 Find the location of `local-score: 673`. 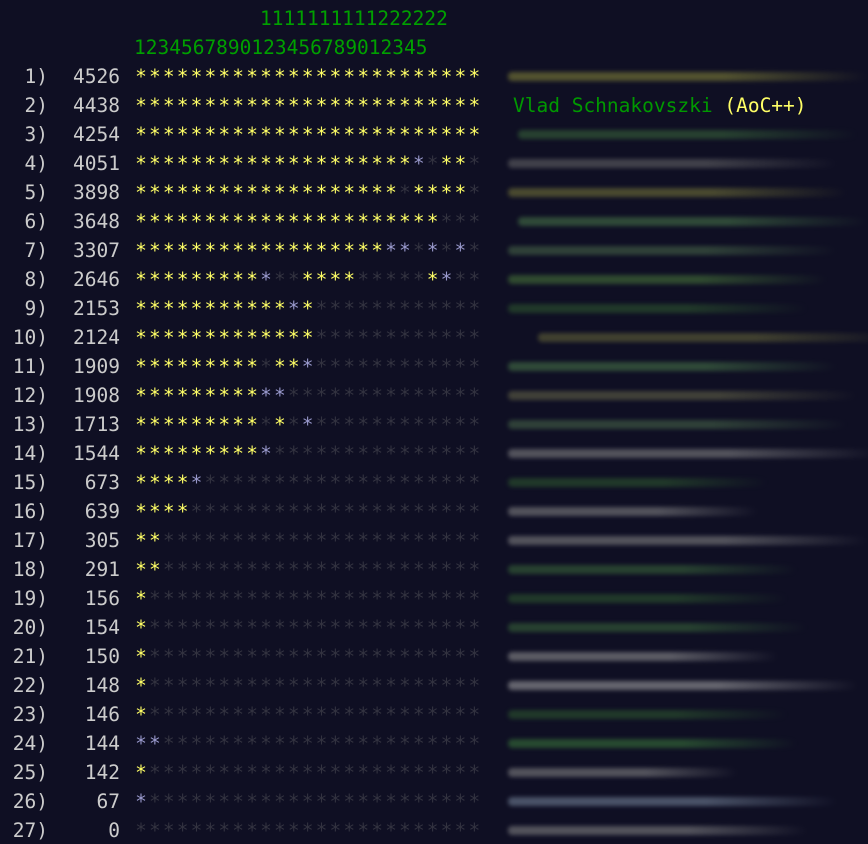

local-score: 673 is located at coordinates (102, 482).